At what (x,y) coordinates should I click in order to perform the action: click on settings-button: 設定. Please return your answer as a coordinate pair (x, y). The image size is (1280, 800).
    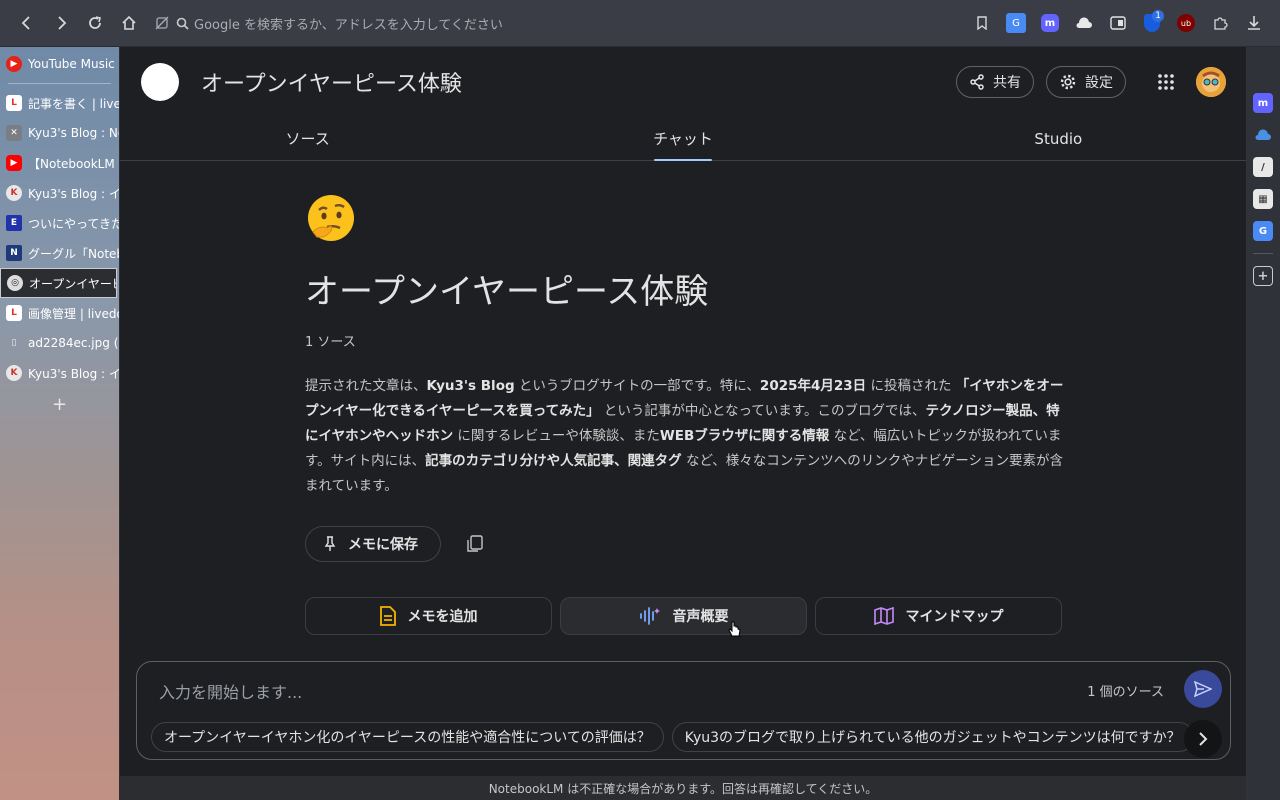
    Looking at the image, I should click on (1086, 82).